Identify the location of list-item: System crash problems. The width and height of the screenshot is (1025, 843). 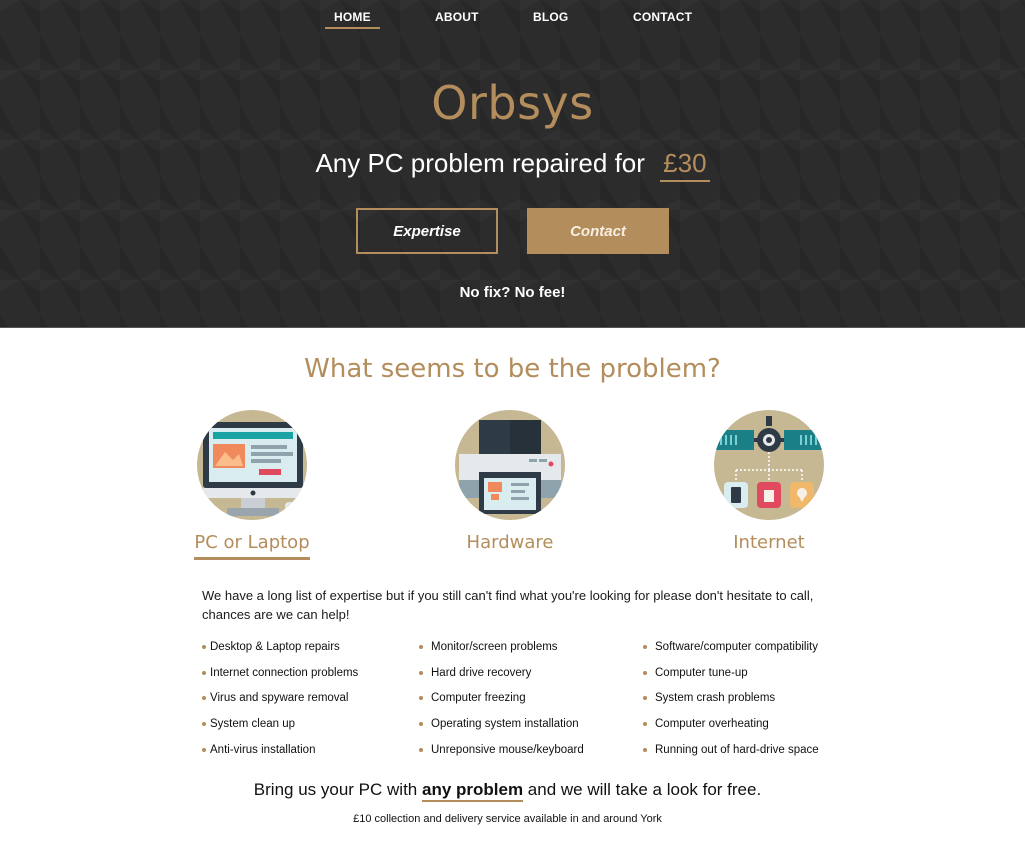
(743, 702).